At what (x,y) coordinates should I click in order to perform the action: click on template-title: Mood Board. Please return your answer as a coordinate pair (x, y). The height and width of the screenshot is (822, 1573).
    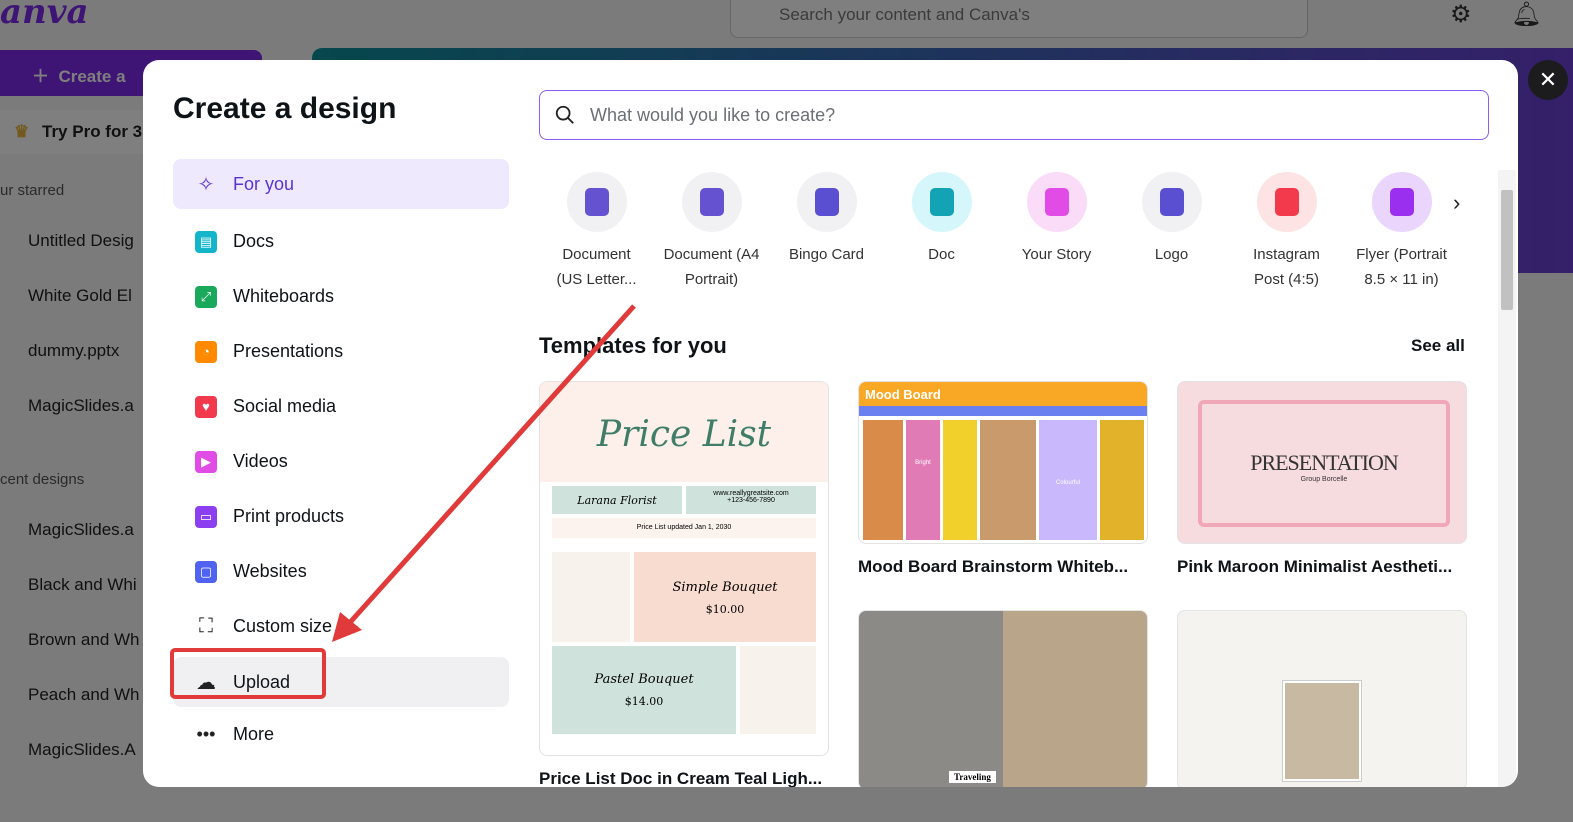
    Looking at the image, I should click on (1003, 394).